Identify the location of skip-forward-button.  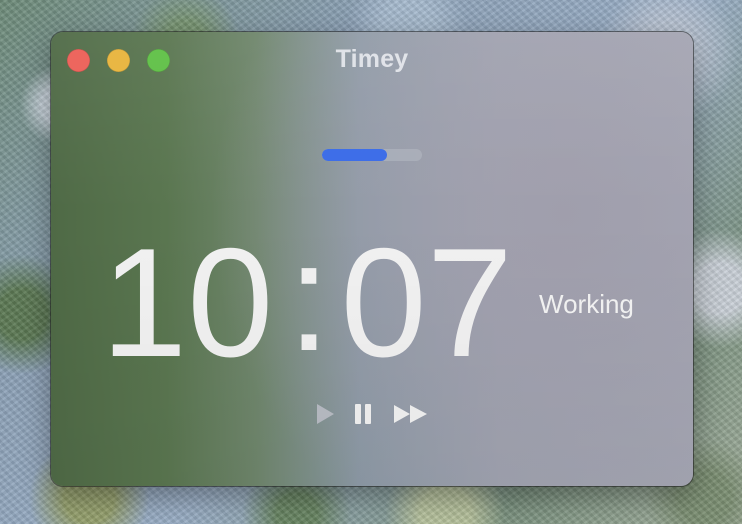
(411, 414).